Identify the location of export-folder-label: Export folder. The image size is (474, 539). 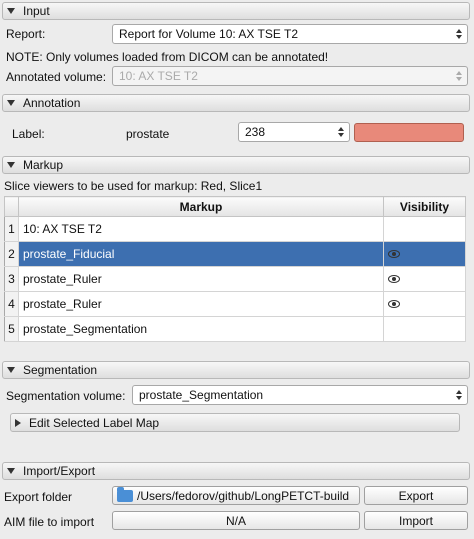
(38, 497).